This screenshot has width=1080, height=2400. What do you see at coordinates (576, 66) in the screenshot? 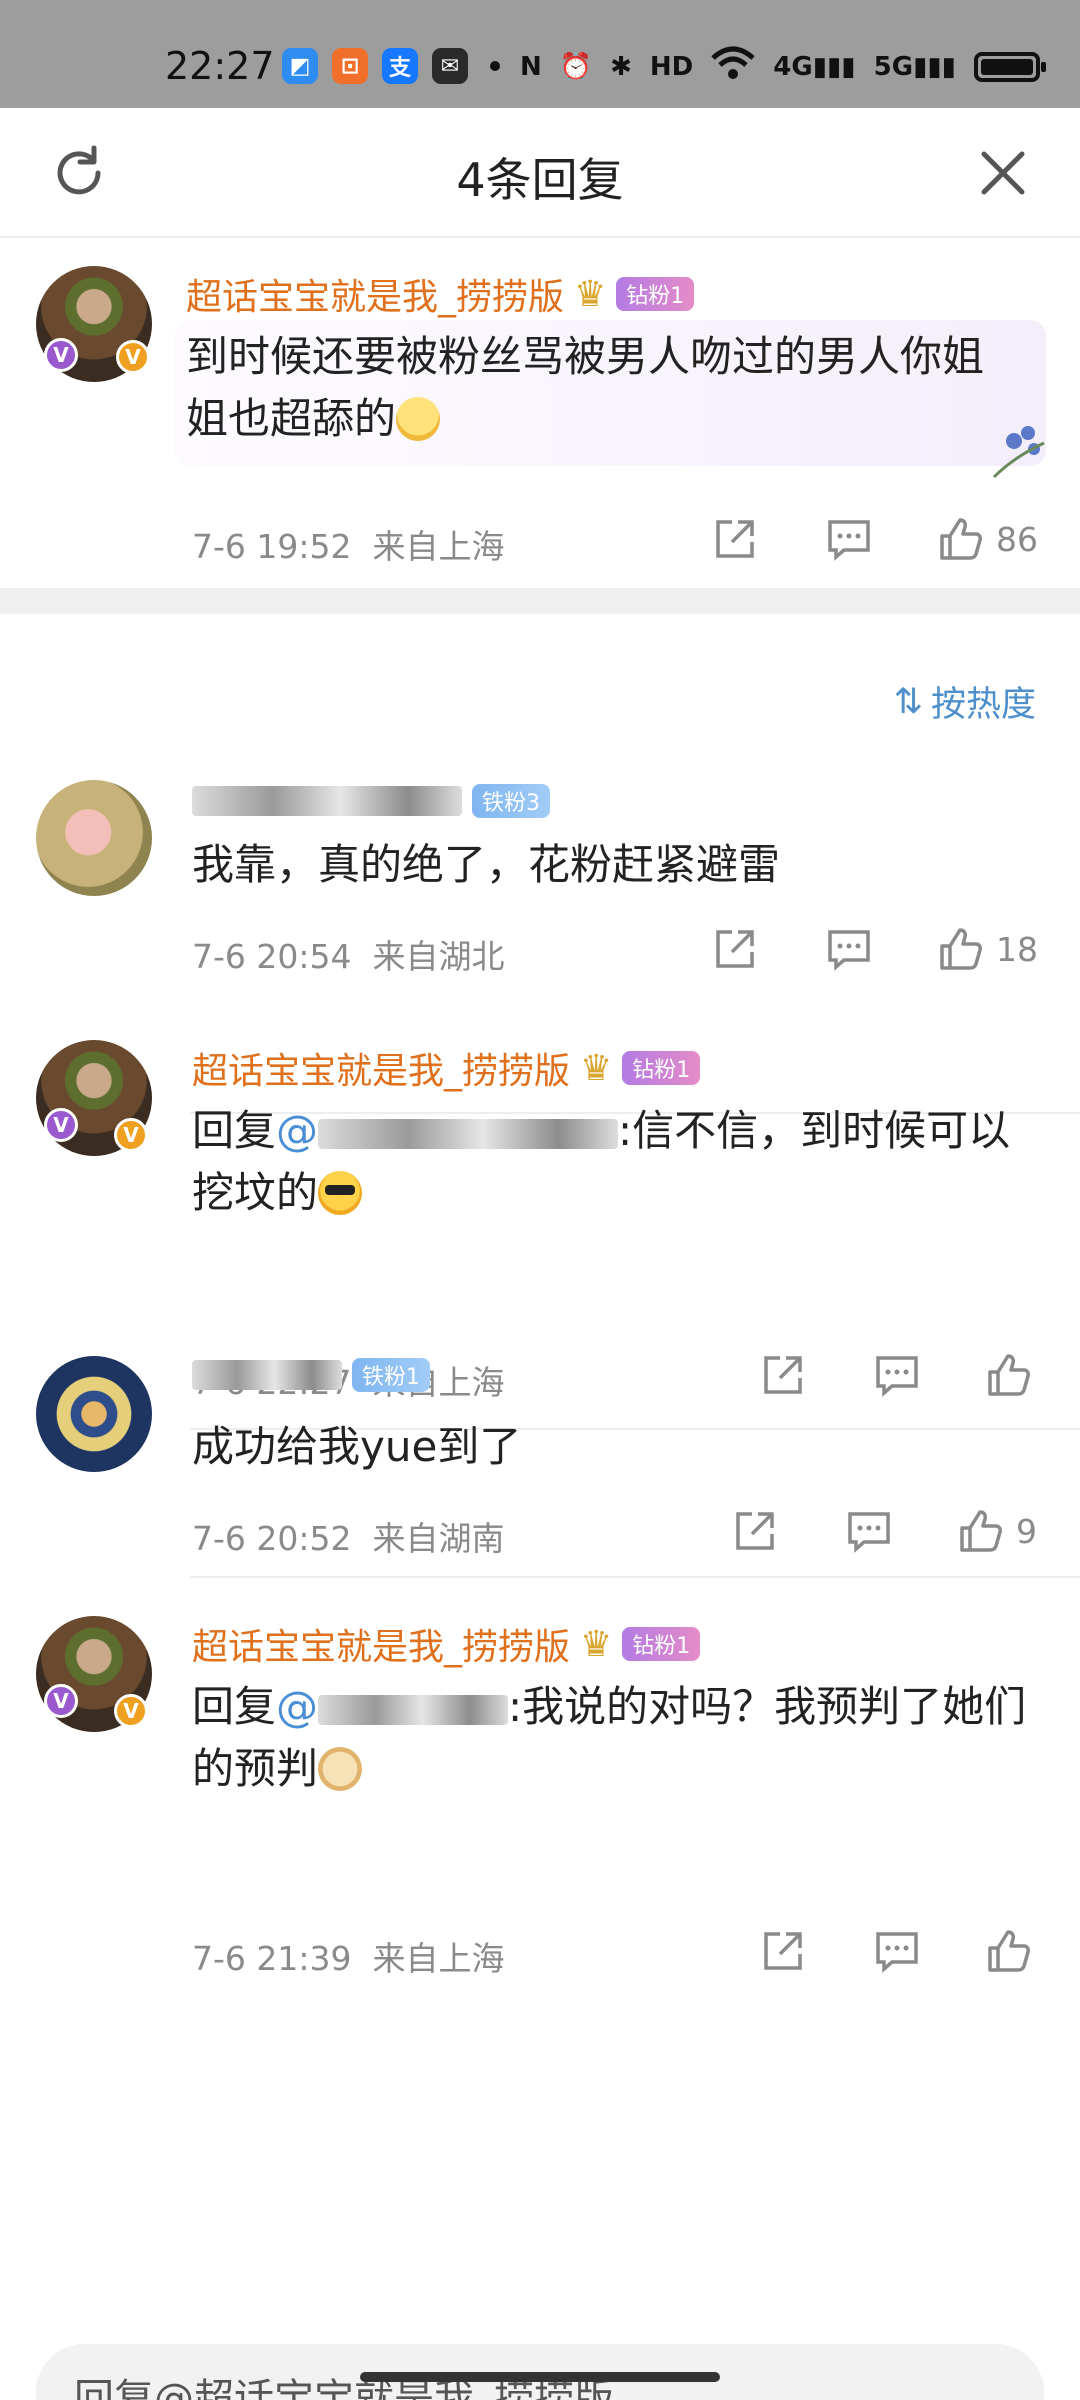
I see `alarm-icon: ⏰` at bounding box center [576, 66].